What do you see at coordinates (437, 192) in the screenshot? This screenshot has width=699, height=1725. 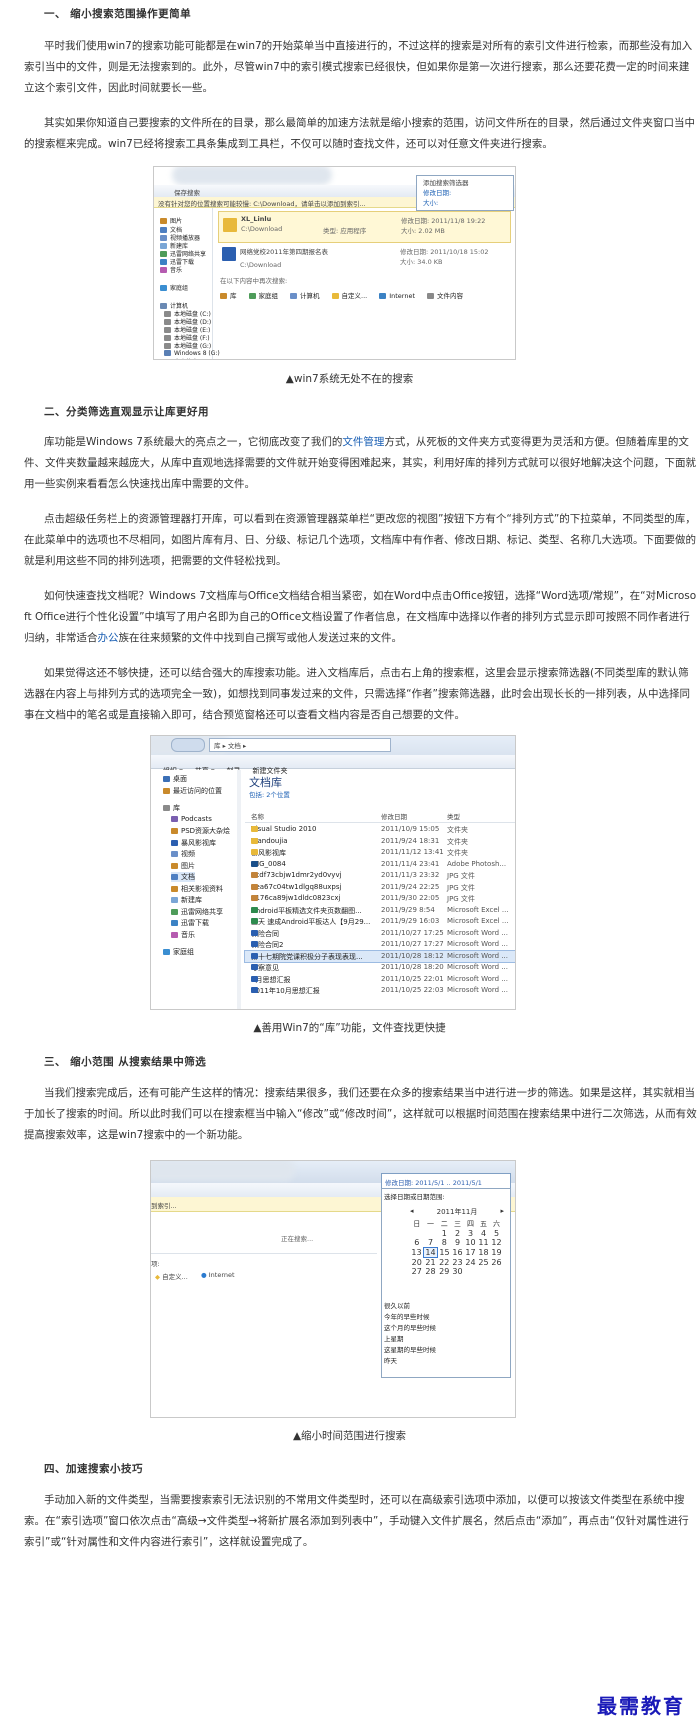 I see `filter-modified-date: 修改日期:` at bounding box center [437, 192].